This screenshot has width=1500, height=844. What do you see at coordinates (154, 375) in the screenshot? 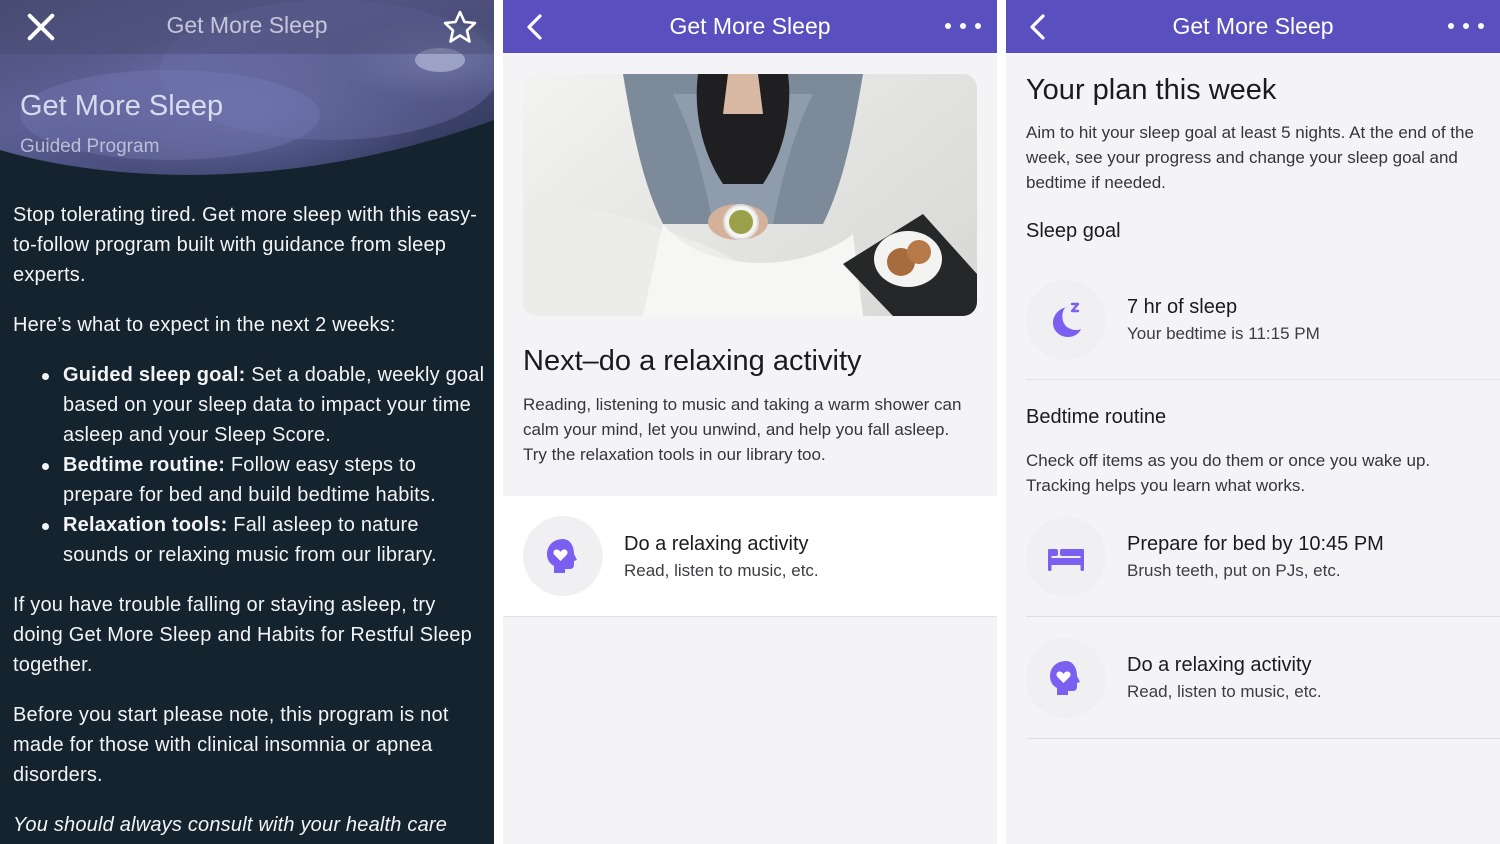
I see `bullet-label: Guided sleep goal:` at bounding box center [154, 375].